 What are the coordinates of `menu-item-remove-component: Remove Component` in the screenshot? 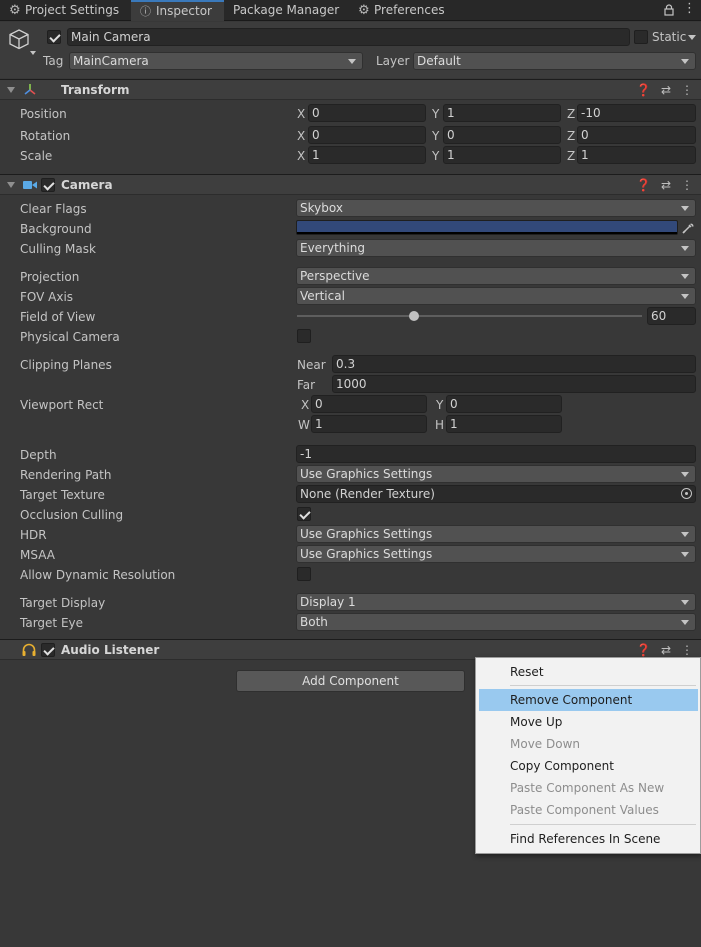 It's located at (571, 700).